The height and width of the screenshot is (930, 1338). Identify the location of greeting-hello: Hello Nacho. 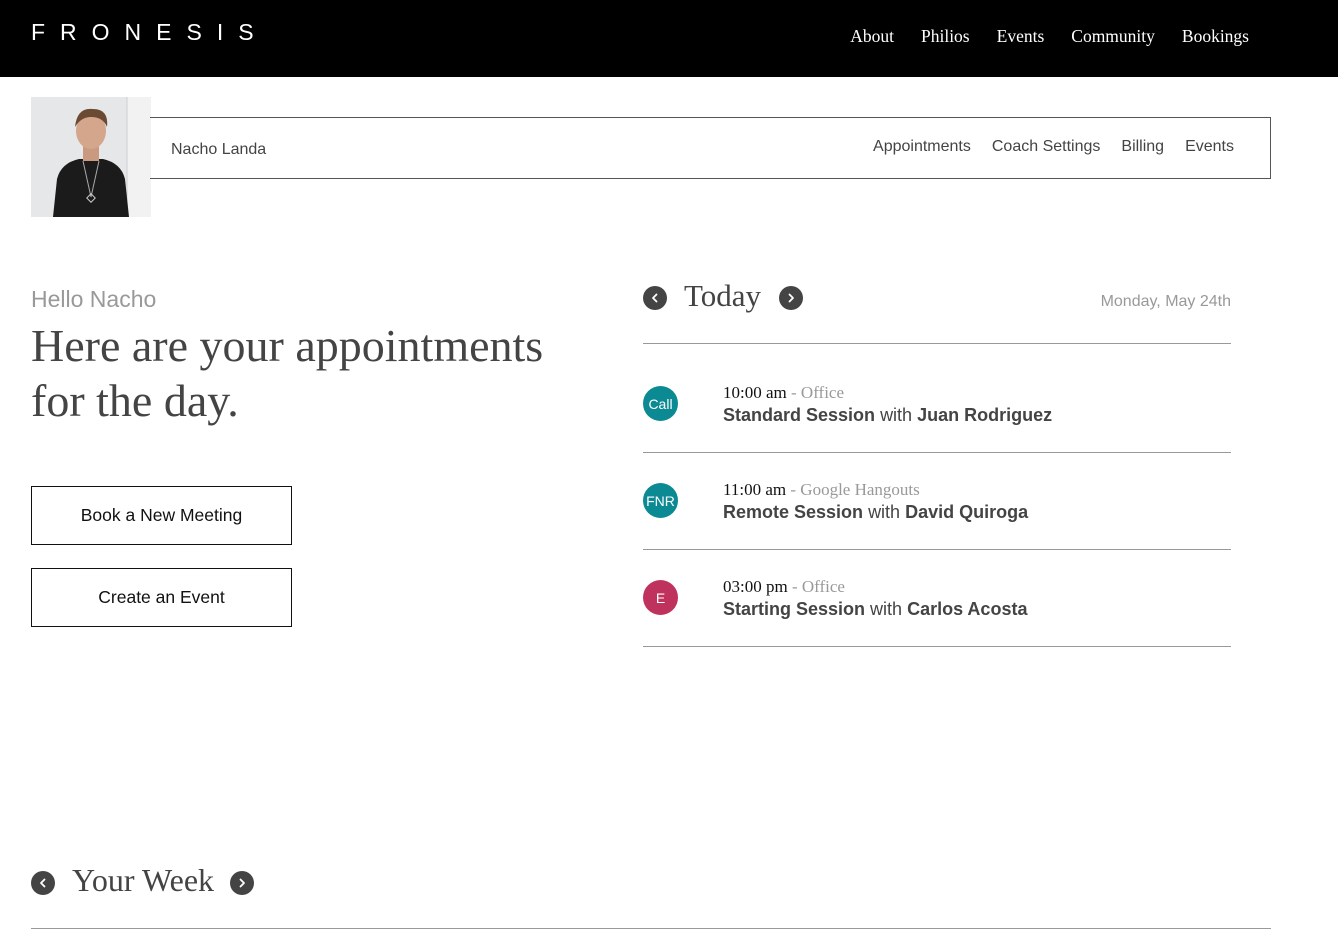
(94, 299).